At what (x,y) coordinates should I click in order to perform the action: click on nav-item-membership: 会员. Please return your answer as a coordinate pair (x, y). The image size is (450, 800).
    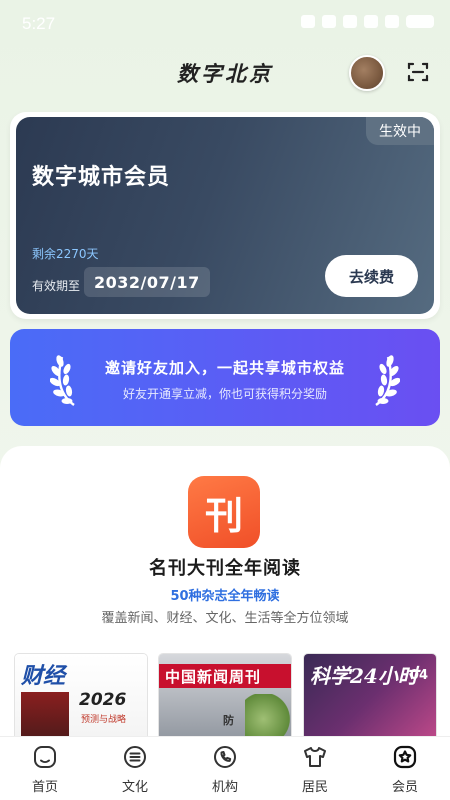
    Looking at the image, I should click on (405, 768).